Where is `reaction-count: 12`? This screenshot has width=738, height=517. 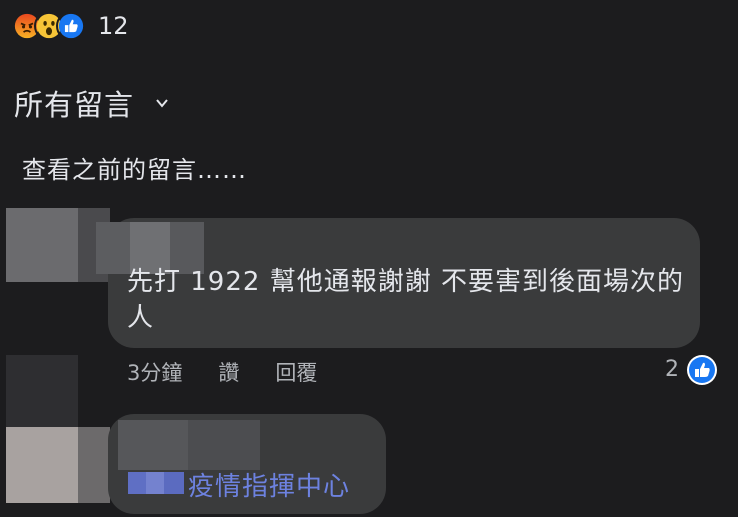
reaction-count: 12 is located at coordinates (113, 26).